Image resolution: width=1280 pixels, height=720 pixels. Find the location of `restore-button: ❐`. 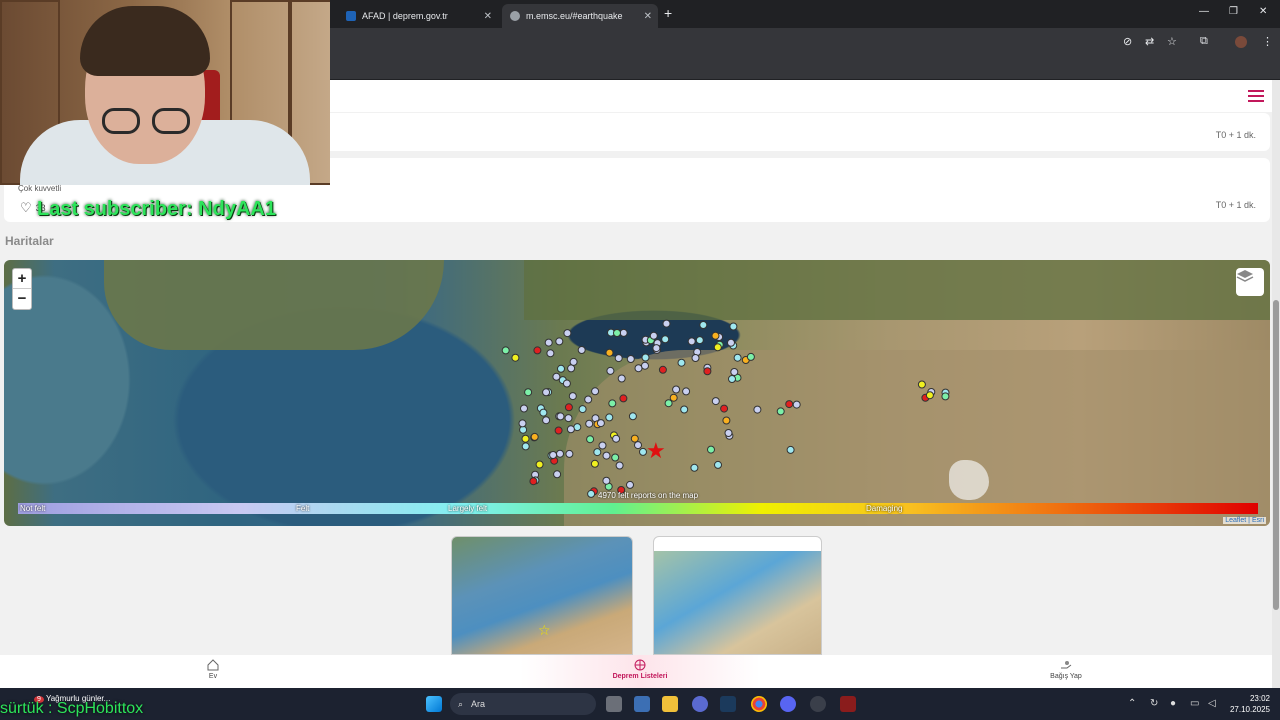

restore-button: ❐ is located at coordinates (1233, 11).